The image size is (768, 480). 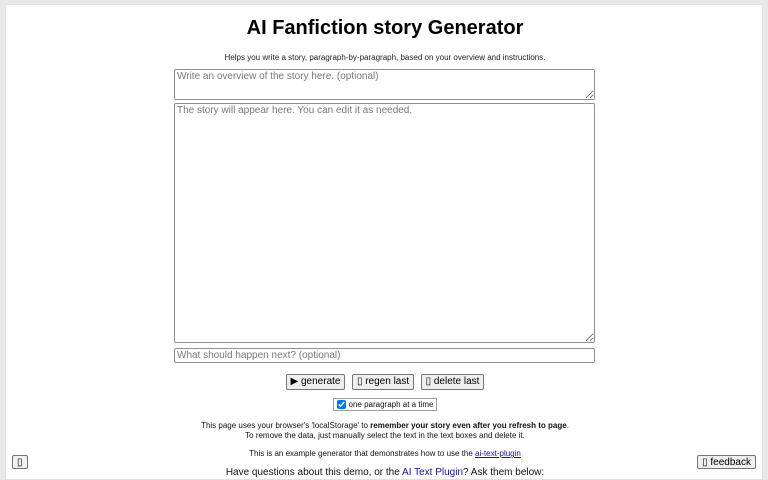 I want to click on regen-last-button: ▯ regen last, so click(x=383, y=381).